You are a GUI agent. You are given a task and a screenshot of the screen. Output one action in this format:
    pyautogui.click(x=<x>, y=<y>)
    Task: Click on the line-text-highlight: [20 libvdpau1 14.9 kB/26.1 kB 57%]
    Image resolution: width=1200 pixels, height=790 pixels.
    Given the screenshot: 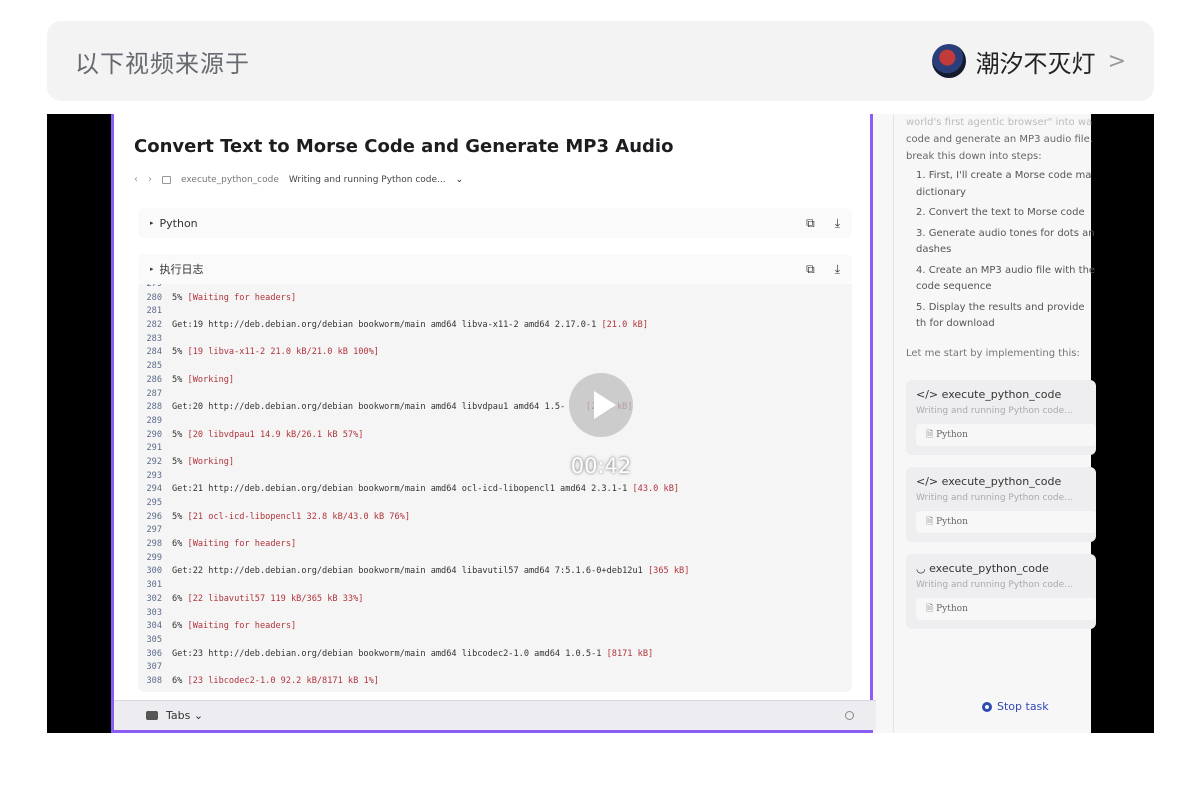 What is the action you would take?
    pyautogui.click(x=275, y=434)
    